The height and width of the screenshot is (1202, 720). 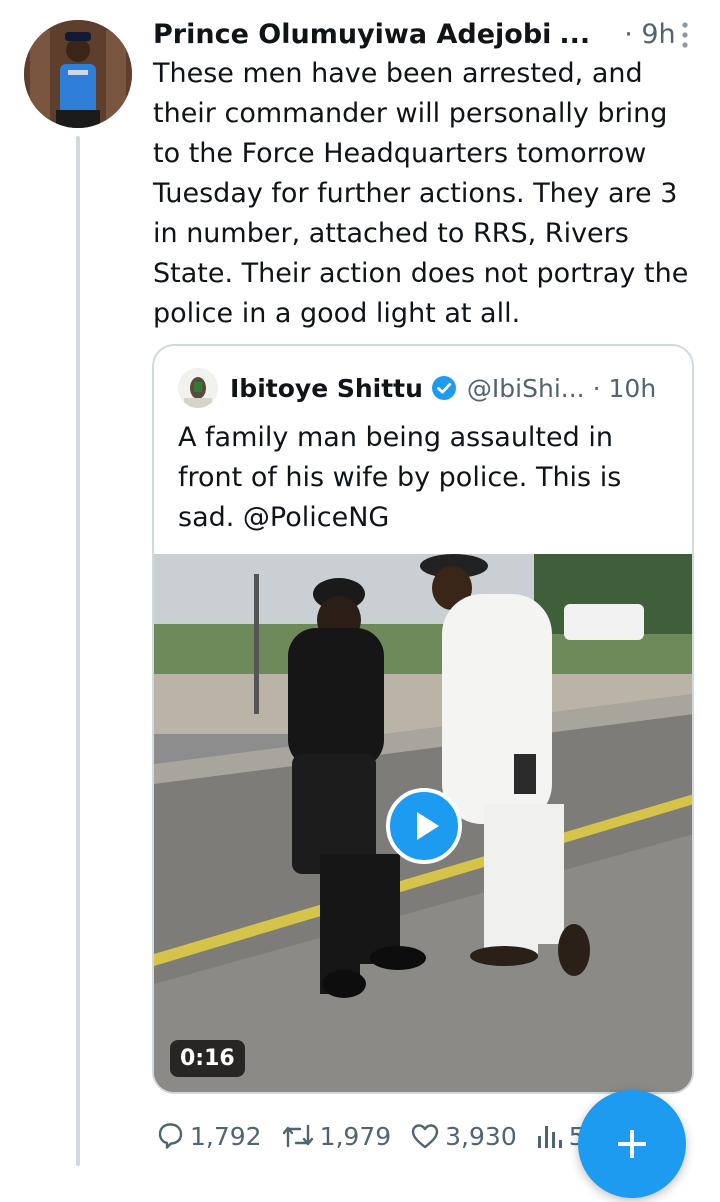 What do you see at coordinates (481, 1136) in the screenshot?
I see `like-count: 3,930` at bounding box center [481, 1136].